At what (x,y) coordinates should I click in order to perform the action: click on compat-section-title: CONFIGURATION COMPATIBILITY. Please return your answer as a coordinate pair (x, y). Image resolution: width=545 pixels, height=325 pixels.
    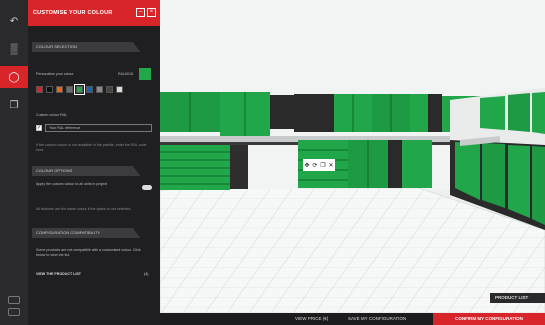
    Looking at the image, I should click on (68, 232).